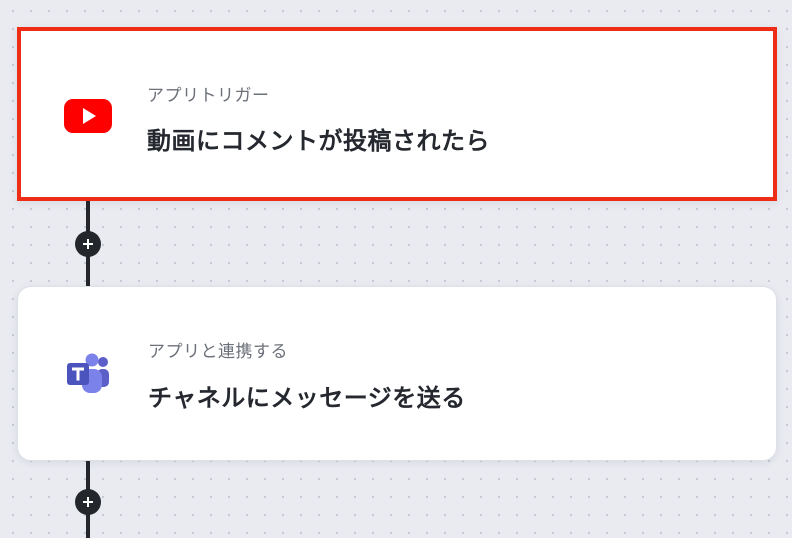  I want to click on step-title: チャネルにメッセージを送る, so click(307, 398).